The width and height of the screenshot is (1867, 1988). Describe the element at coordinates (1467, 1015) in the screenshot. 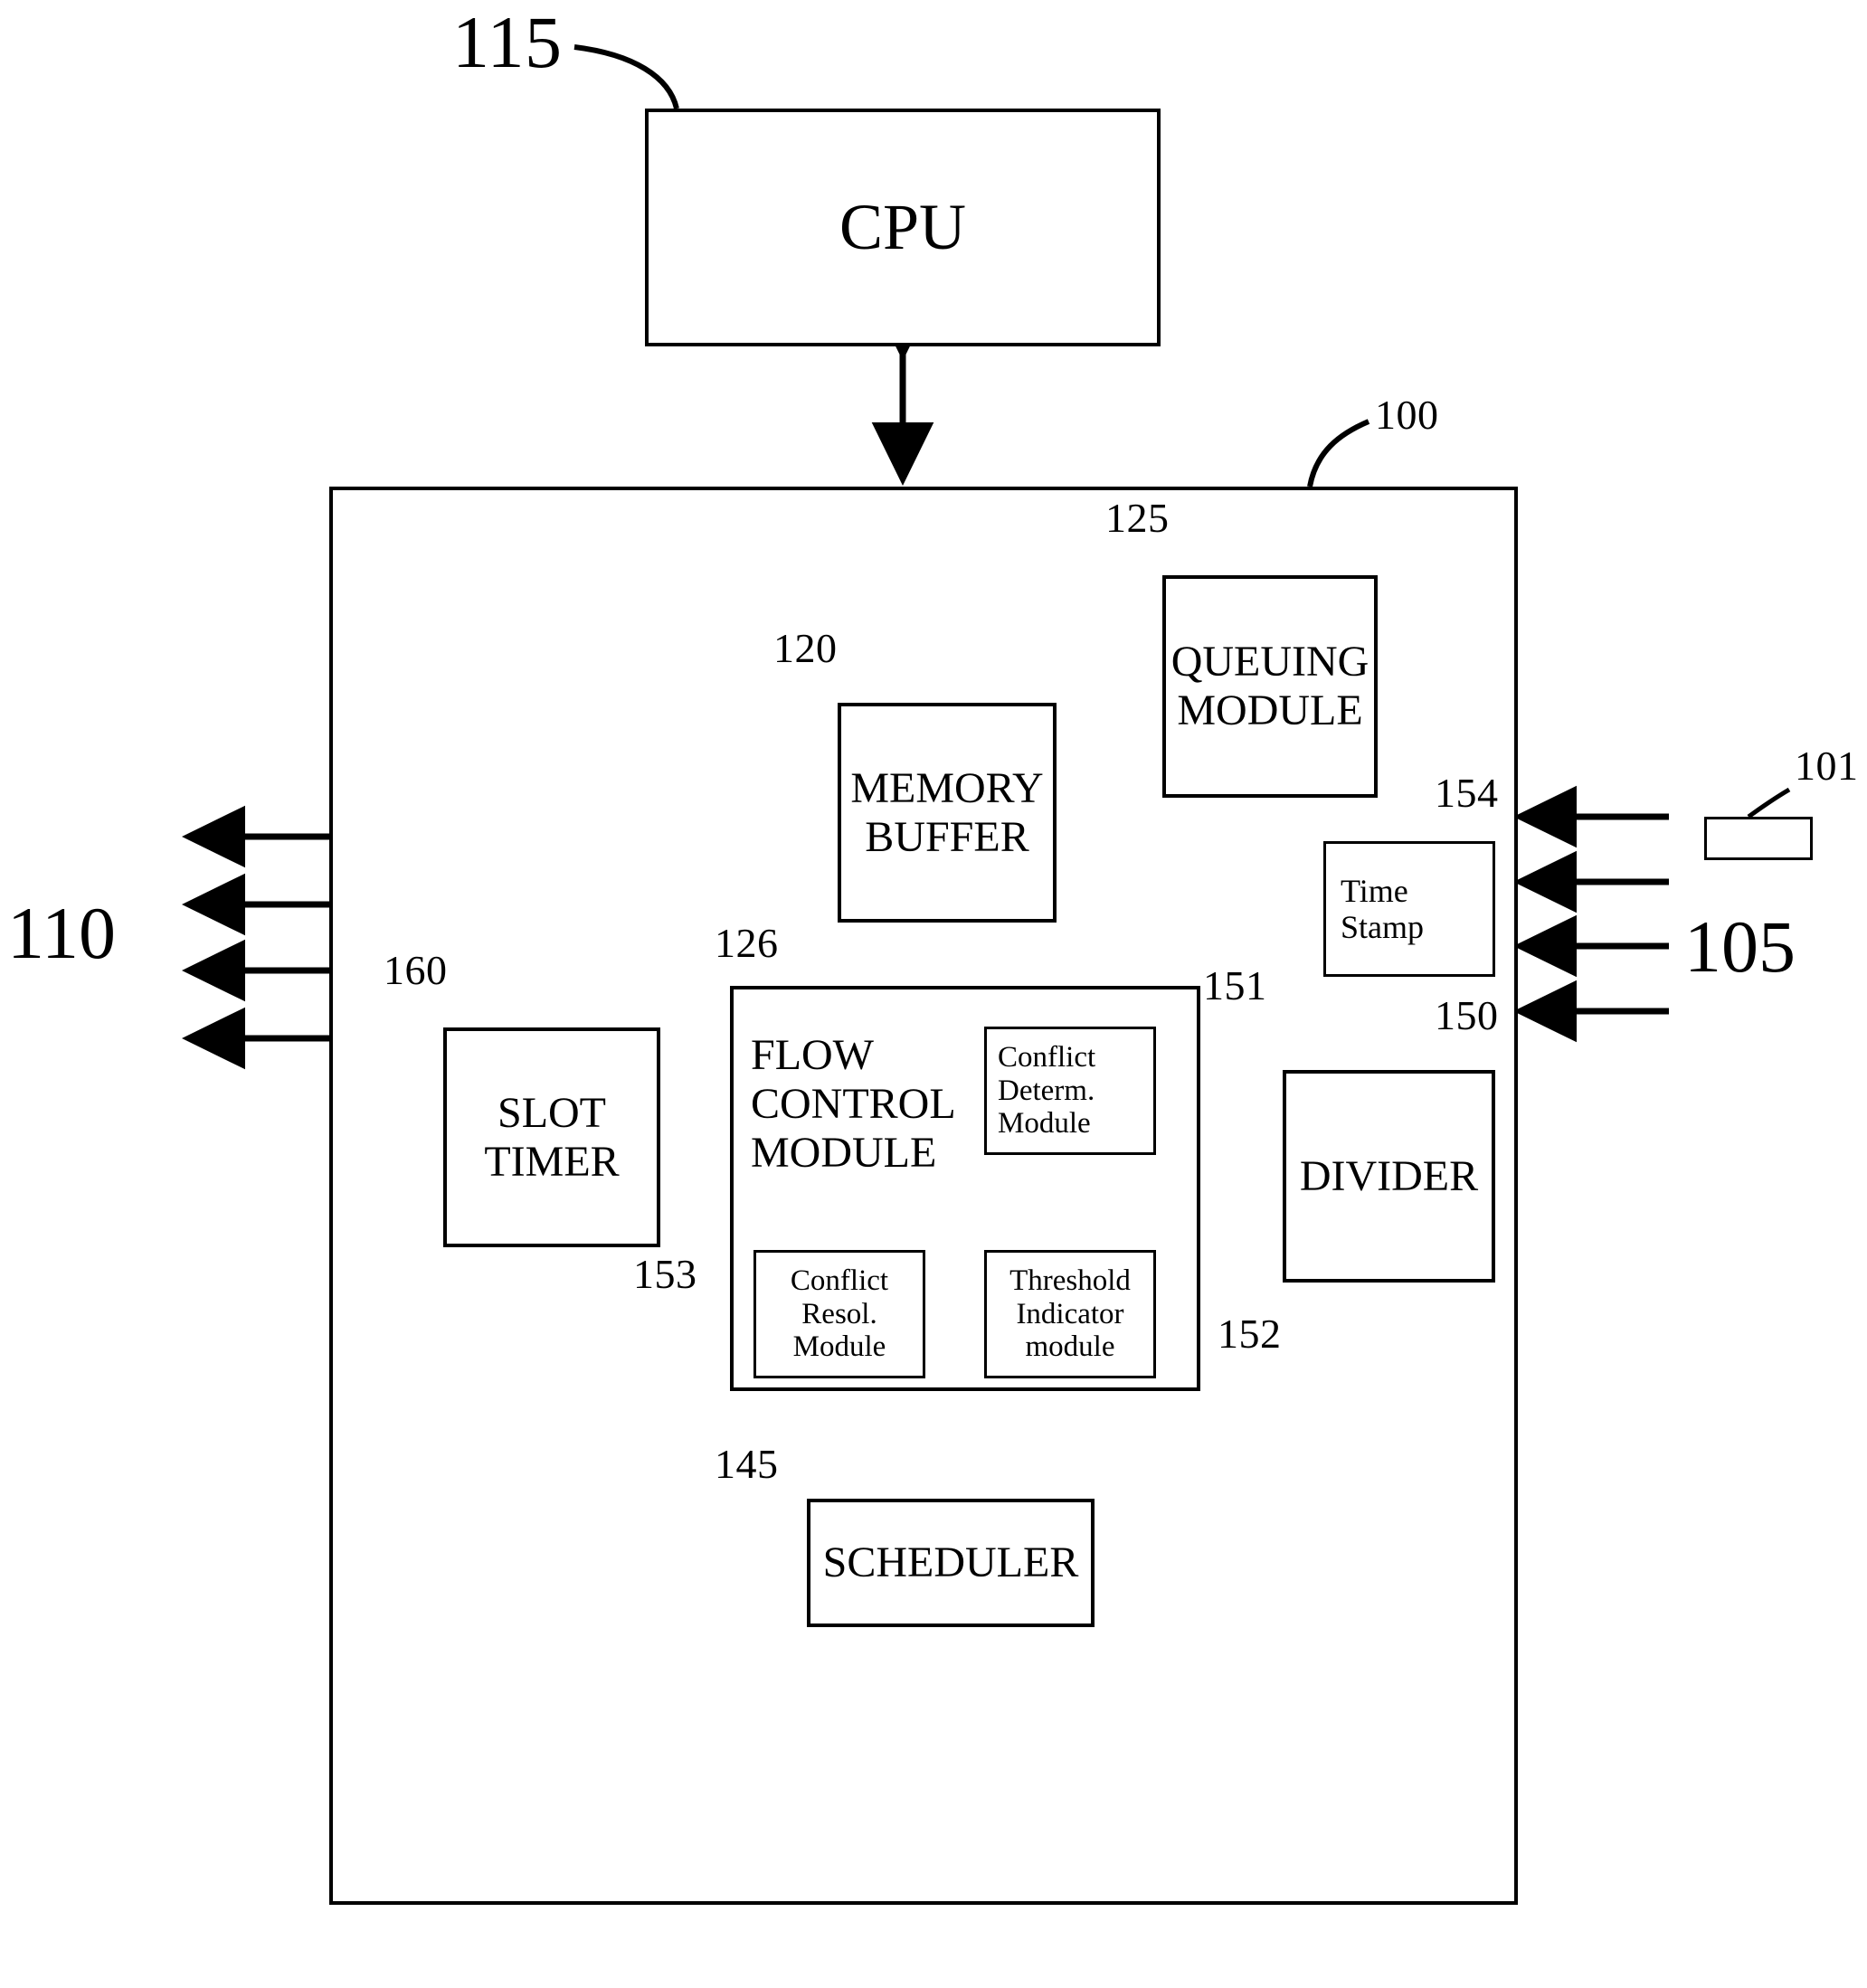

I see `ref-150: 150` at that location.